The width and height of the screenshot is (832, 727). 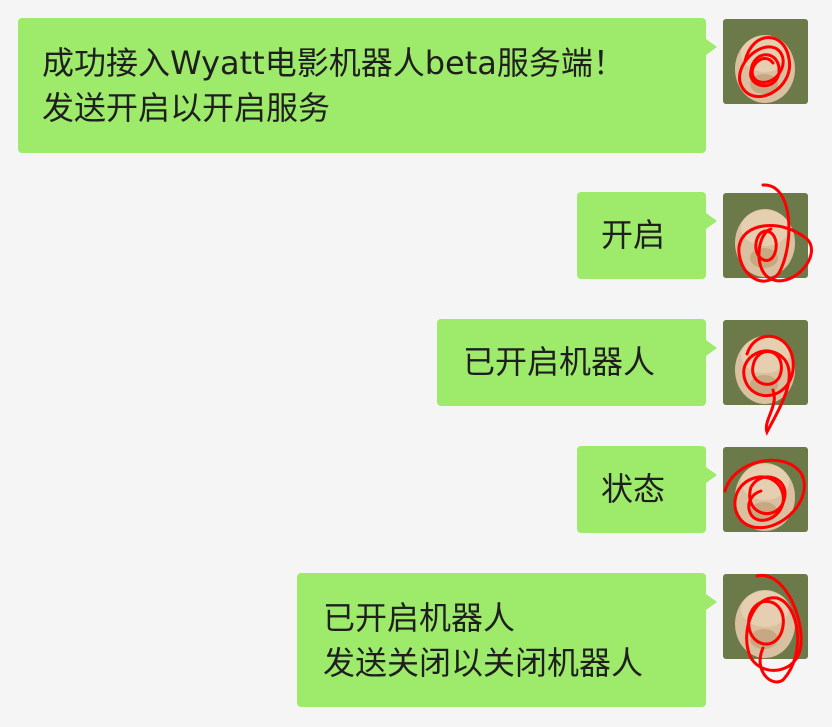 I want to click on message-text-line: 成功接入Wyatt电影机器人beta服务端！, so click(x=333, y=63).